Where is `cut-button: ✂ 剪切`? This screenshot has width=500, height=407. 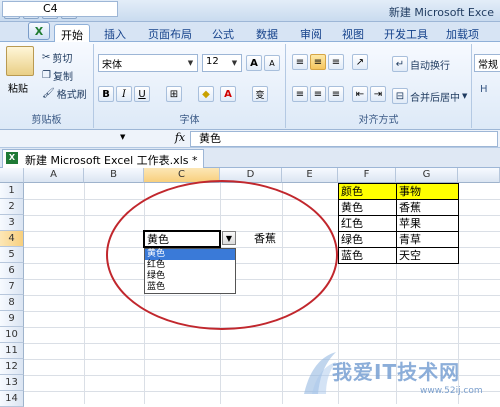
cut-button: ✂ 剪切 is located at coordinates (57, 57).